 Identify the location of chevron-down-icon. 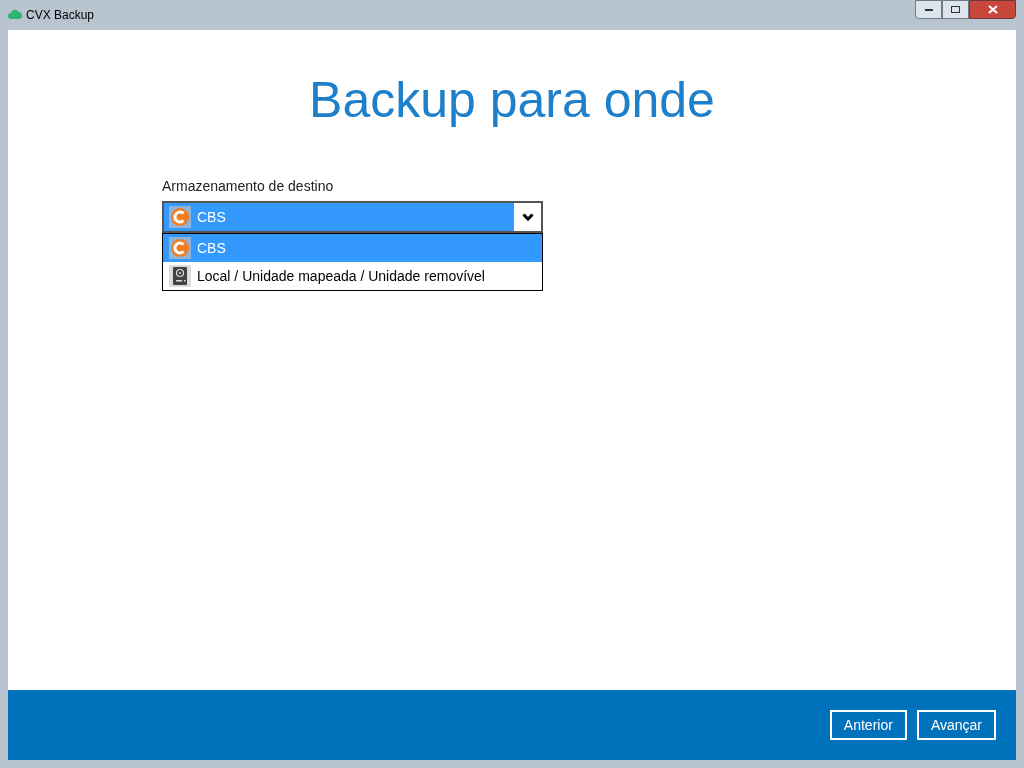
(527, 217).